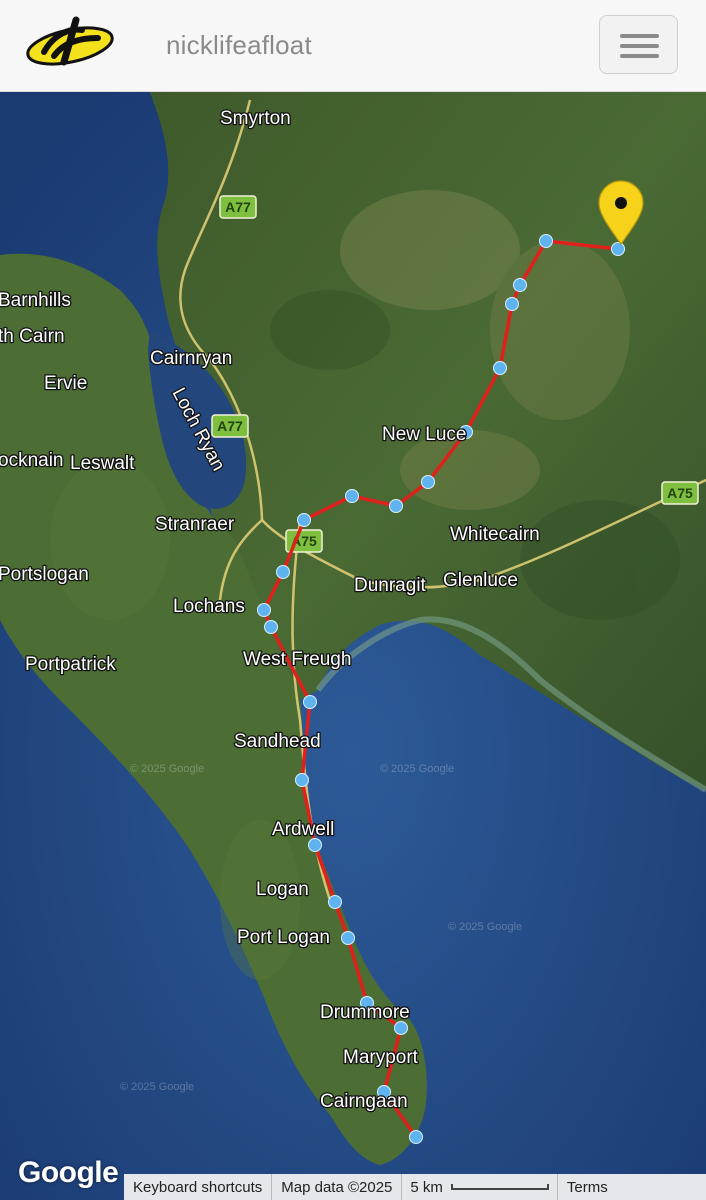  What do you see at coordinates (426, 1187) in the screenshot?
I see `scale-label: 5 km` at bounding box center [426, 1187].